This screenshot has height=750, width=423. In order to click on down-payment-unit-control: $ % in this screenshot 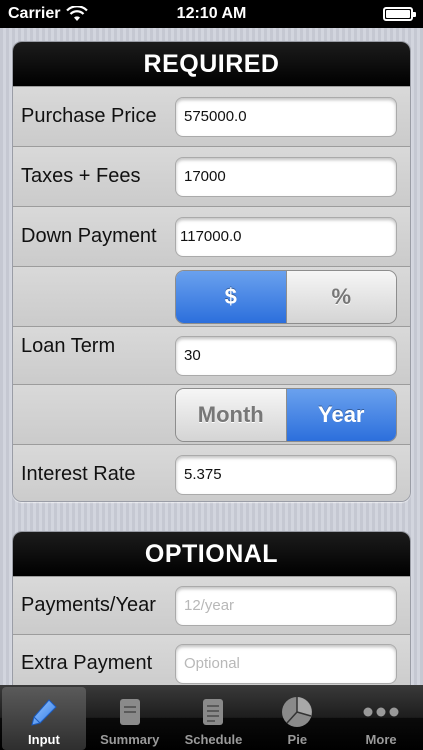, I will do `click(286, 296)`.